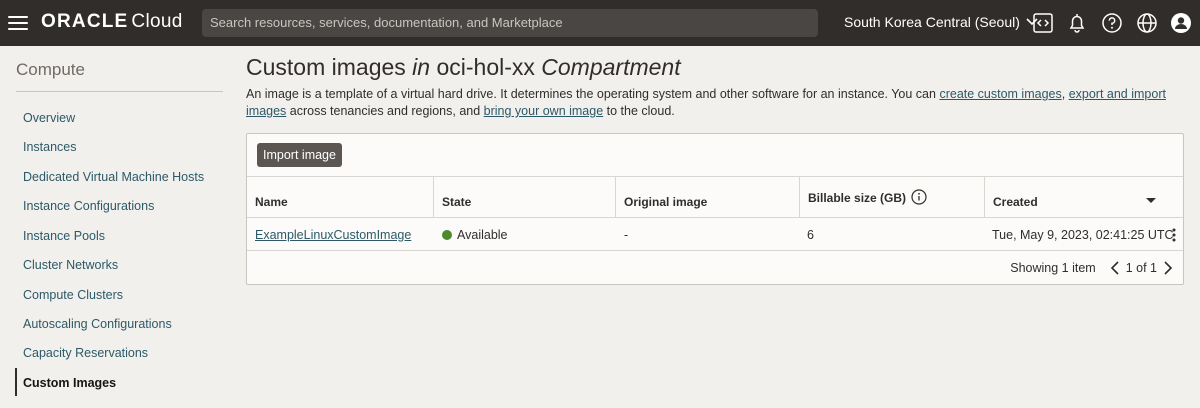  Describe the element at coordinates (857, 198) in the screenshot. I see `billable-size-label: Billable size (GB)` at that location.